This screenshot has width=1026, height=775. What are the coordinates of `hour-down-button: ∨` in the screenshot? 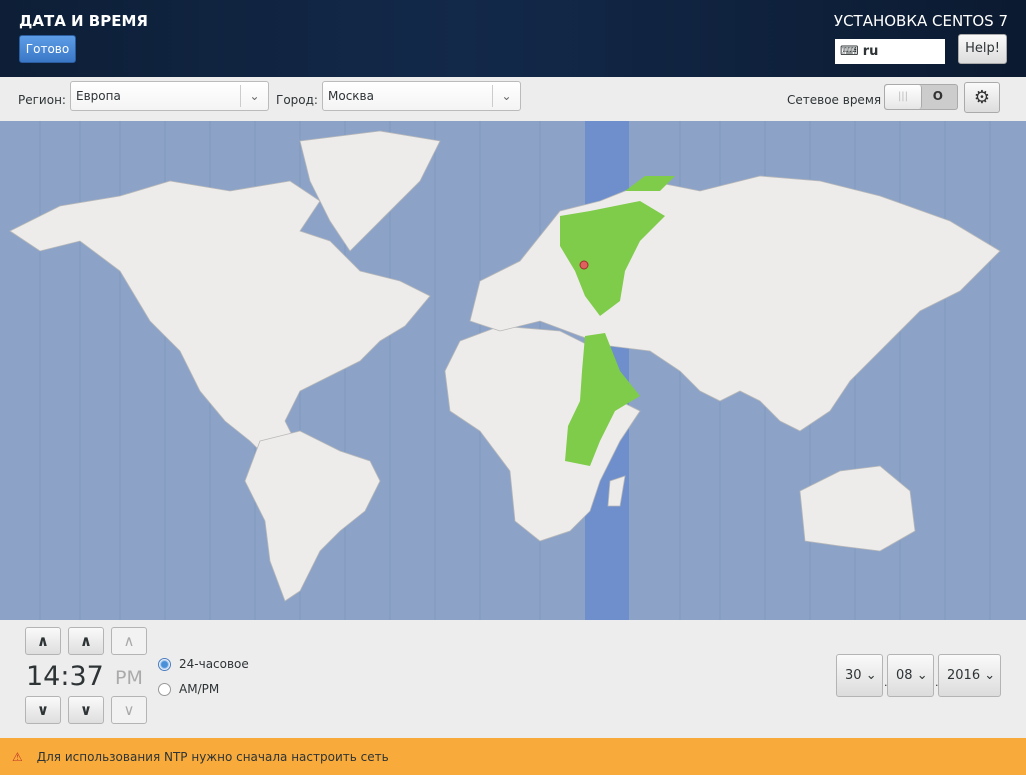 It's located at (43, 710).